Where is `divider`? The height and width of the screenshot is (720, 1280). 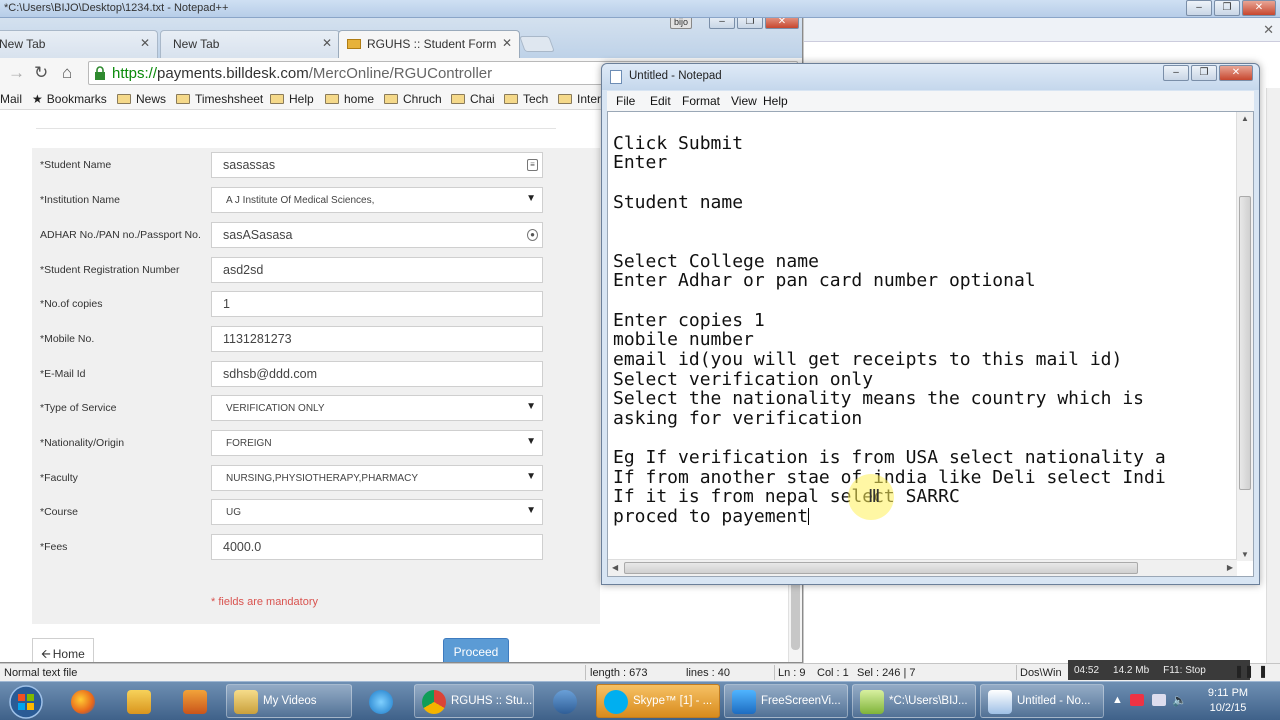 divider is located at coordinates (296, 128).